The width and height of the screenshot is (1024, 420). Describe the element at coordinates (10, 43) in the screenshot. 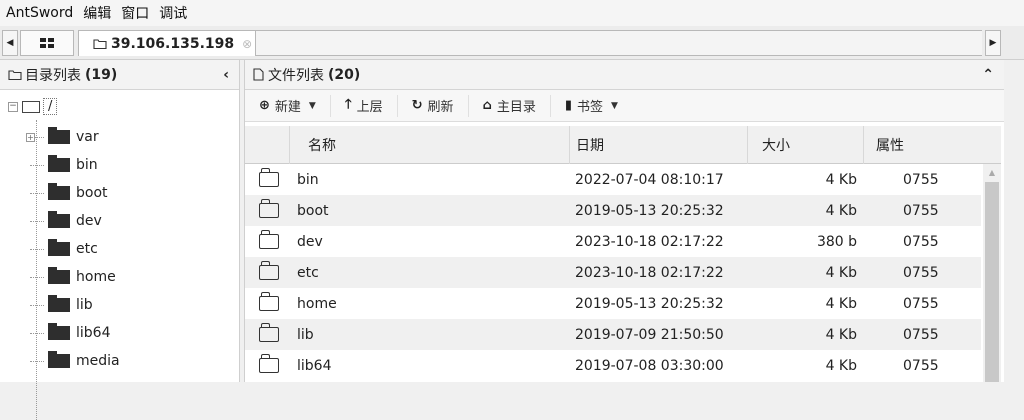

I see `tab-scroll-left-icon: ◀` at that location.